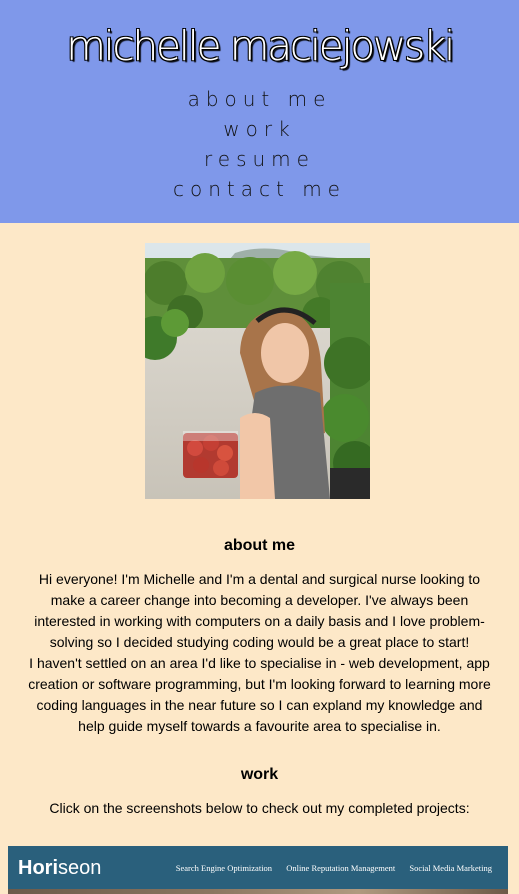 This screenshot has width=519, height=894. What do you see at coordinates (224, 868) in the screenshot?
I see `project-nav-item: Search Engine Optimization` at bounding box center [224, 868].